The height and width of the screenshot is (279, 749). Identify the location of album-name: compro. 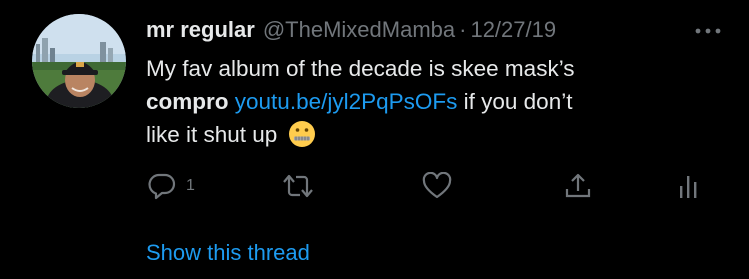
(187, 101).